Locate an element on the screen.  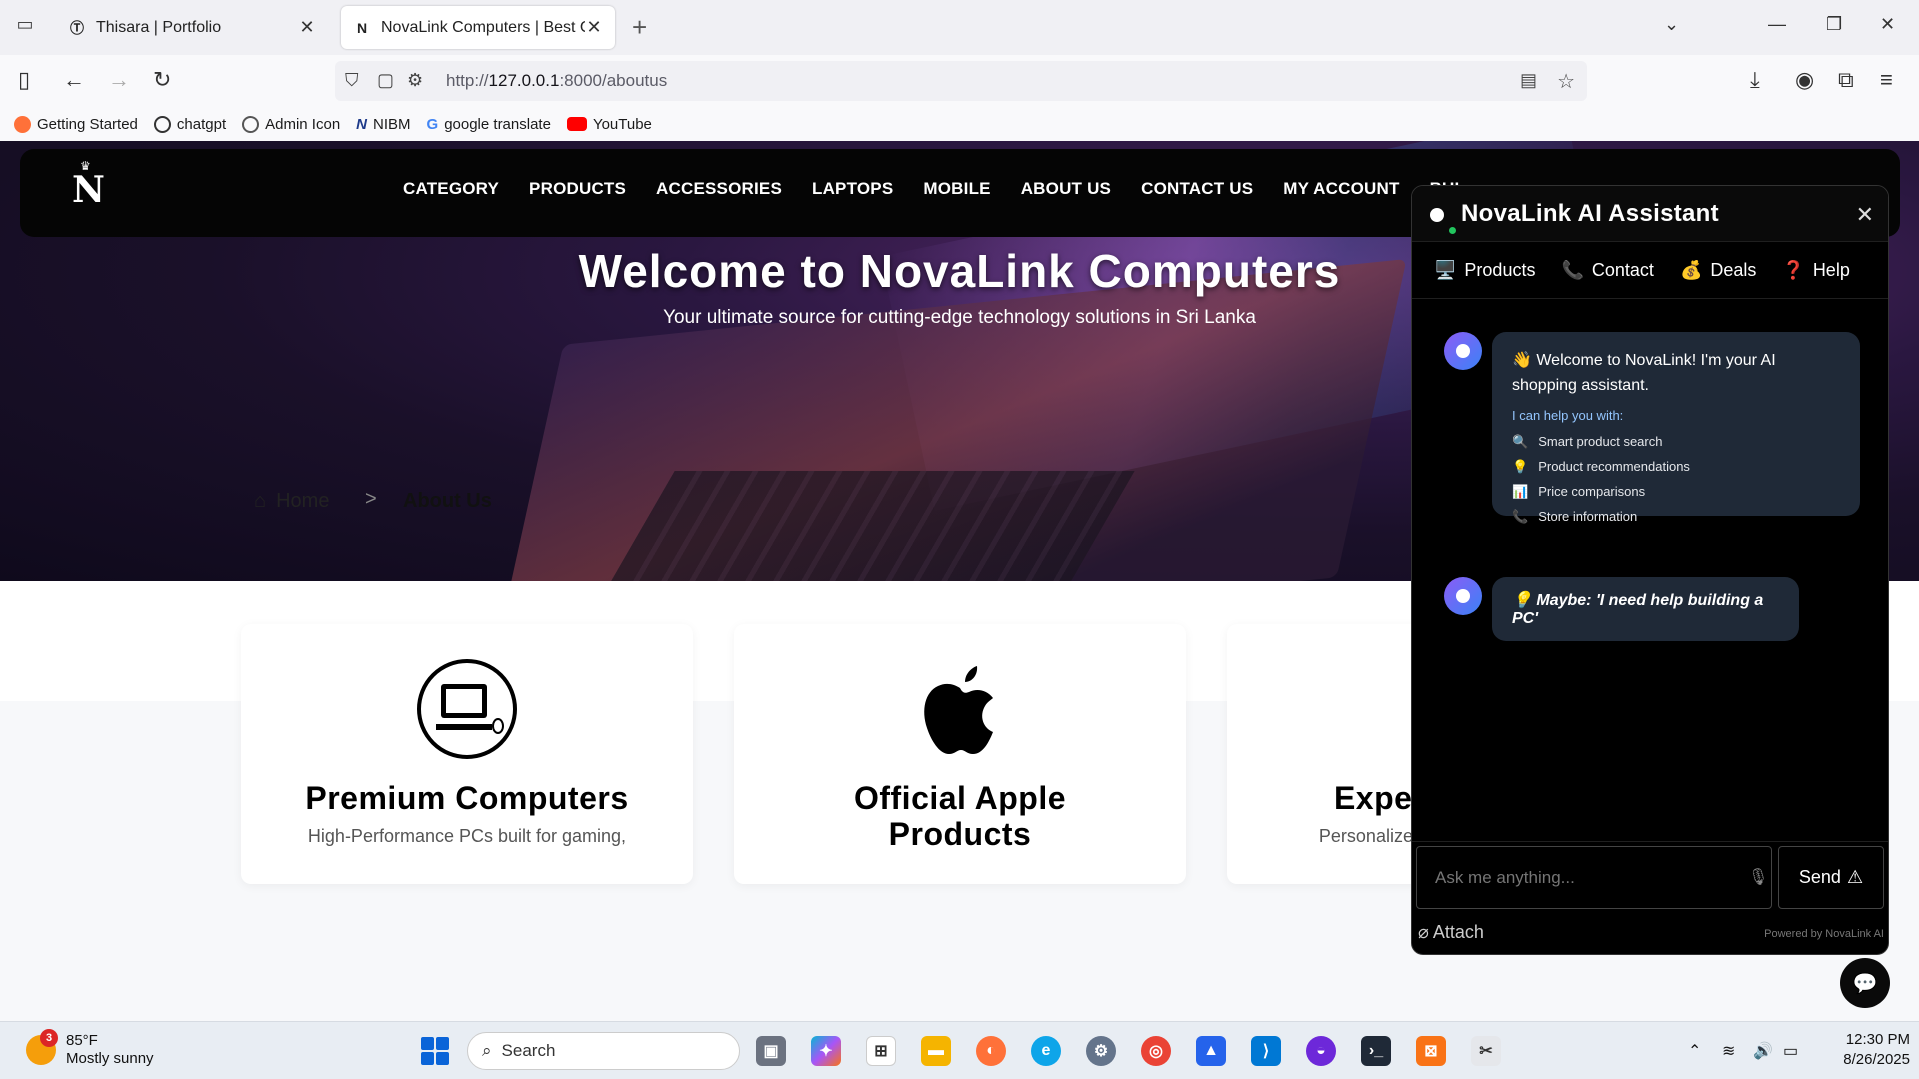
chat-tab-contact: 📞 Contact is located at coordinates (1607, 270).